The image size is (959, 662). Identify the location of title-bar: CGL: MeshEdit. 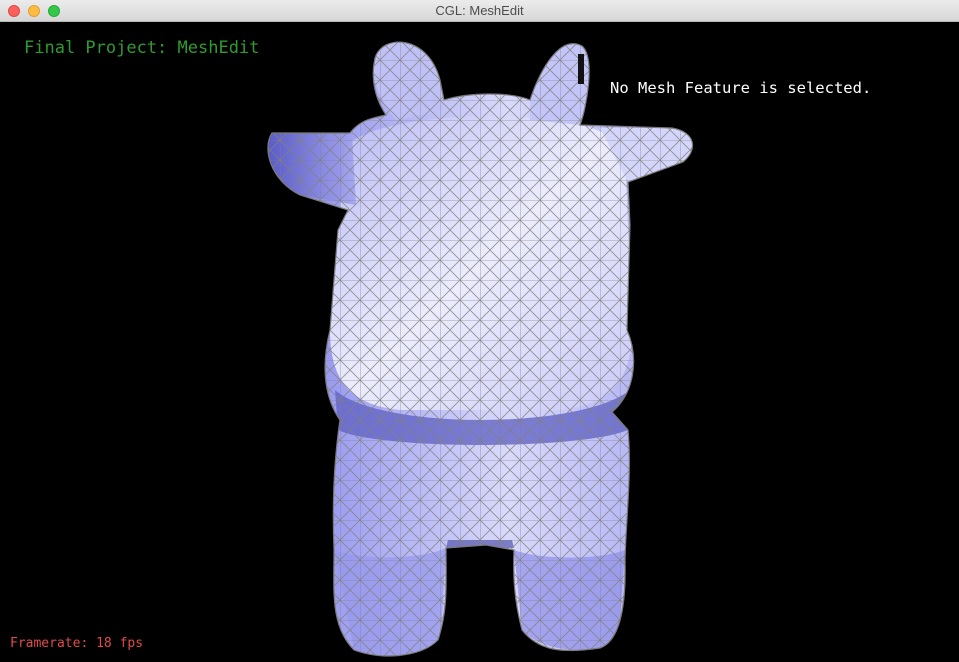
(479, 11).